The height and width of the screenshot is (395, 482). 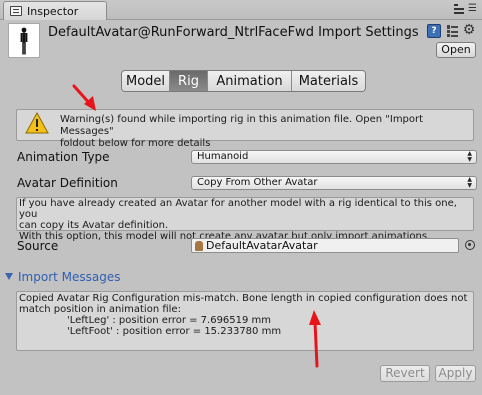 I want to click on warning-line: foldout below for more details, so click(x=135, y=143).